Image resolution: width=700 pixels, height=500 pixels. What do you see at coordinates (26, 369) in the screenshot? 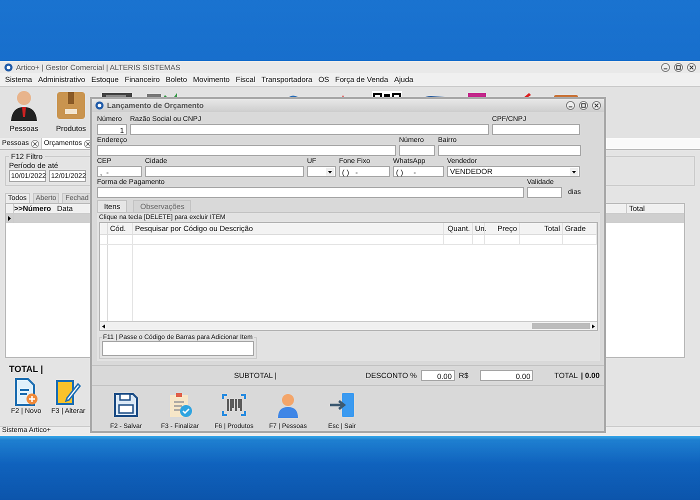
I see `total-label: TOTAL |` at bounding box center [26, 369].